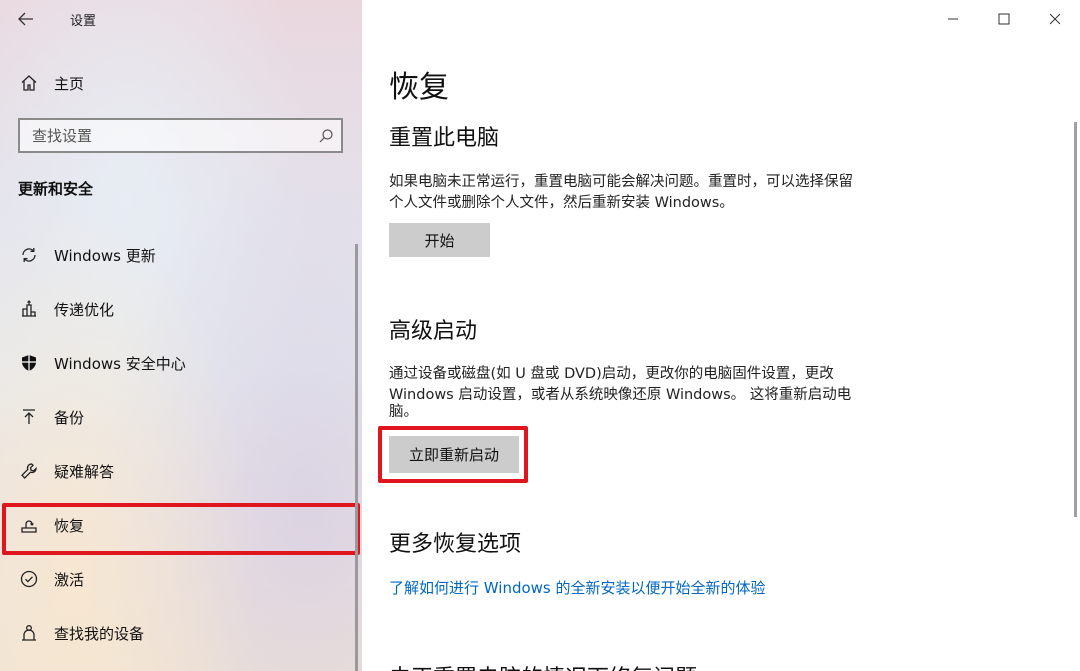 The width and height of the screenshot is (1080, 671). What do you see at coordinates (181, 309) in the screenshot?
I see `sidebar-item-delivery-optimization: 传递优化` at bounding box center [181, 309].